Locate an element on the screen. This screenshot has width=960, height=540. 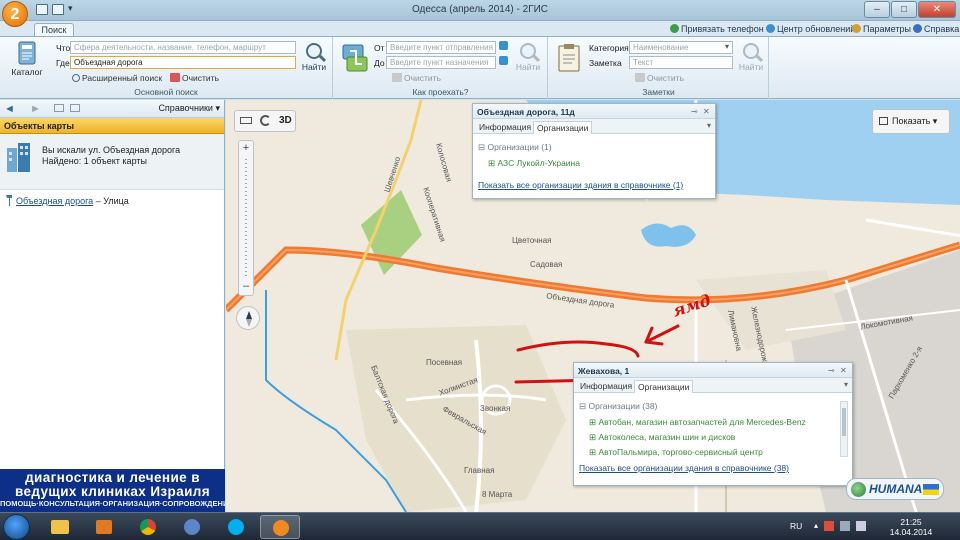
minimize-panel-icon is located at coordinates (59, 108).